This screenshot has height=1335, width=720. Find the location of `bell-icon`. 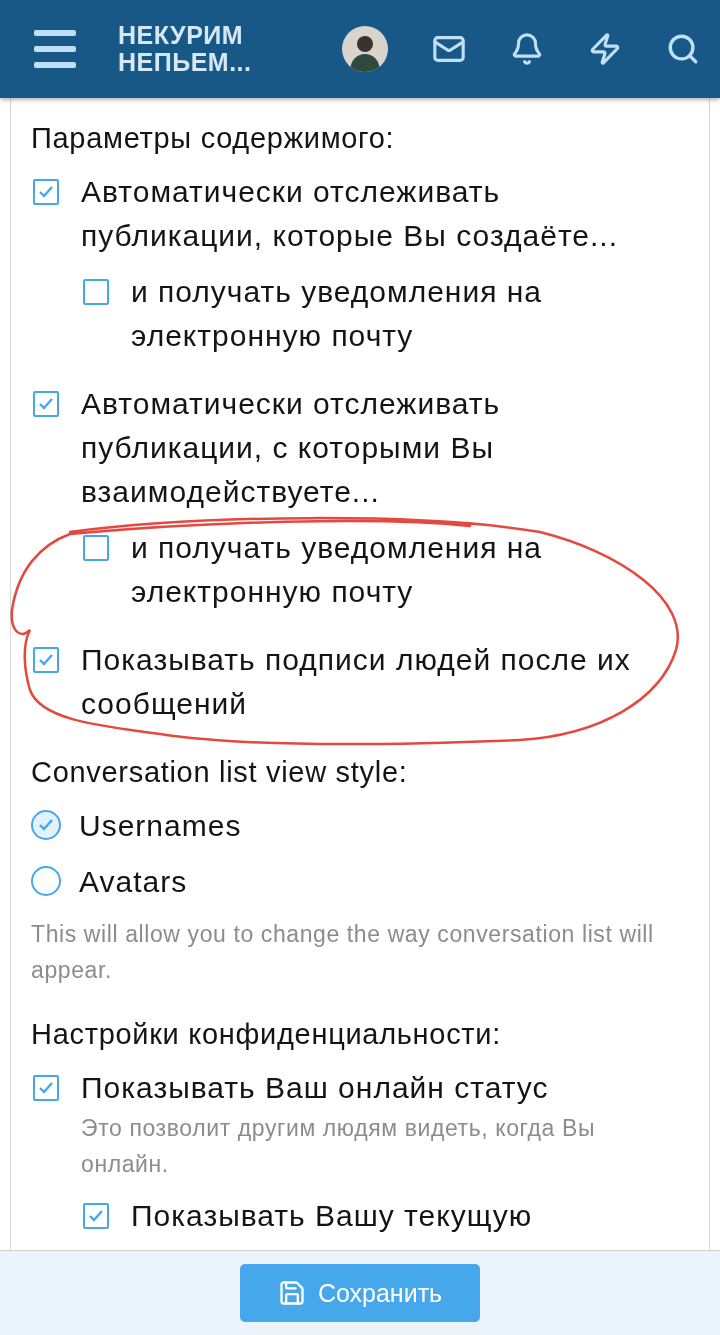

bell-icon is located at coordinates (527, 49).